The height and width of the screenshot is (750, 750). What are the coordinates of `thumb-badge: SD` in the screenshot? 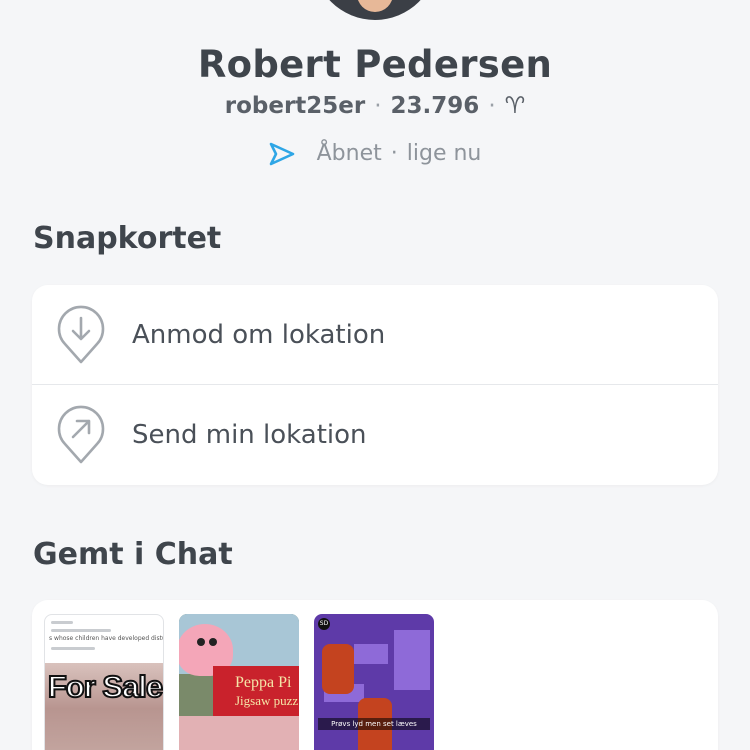 It's located at (324, 624).